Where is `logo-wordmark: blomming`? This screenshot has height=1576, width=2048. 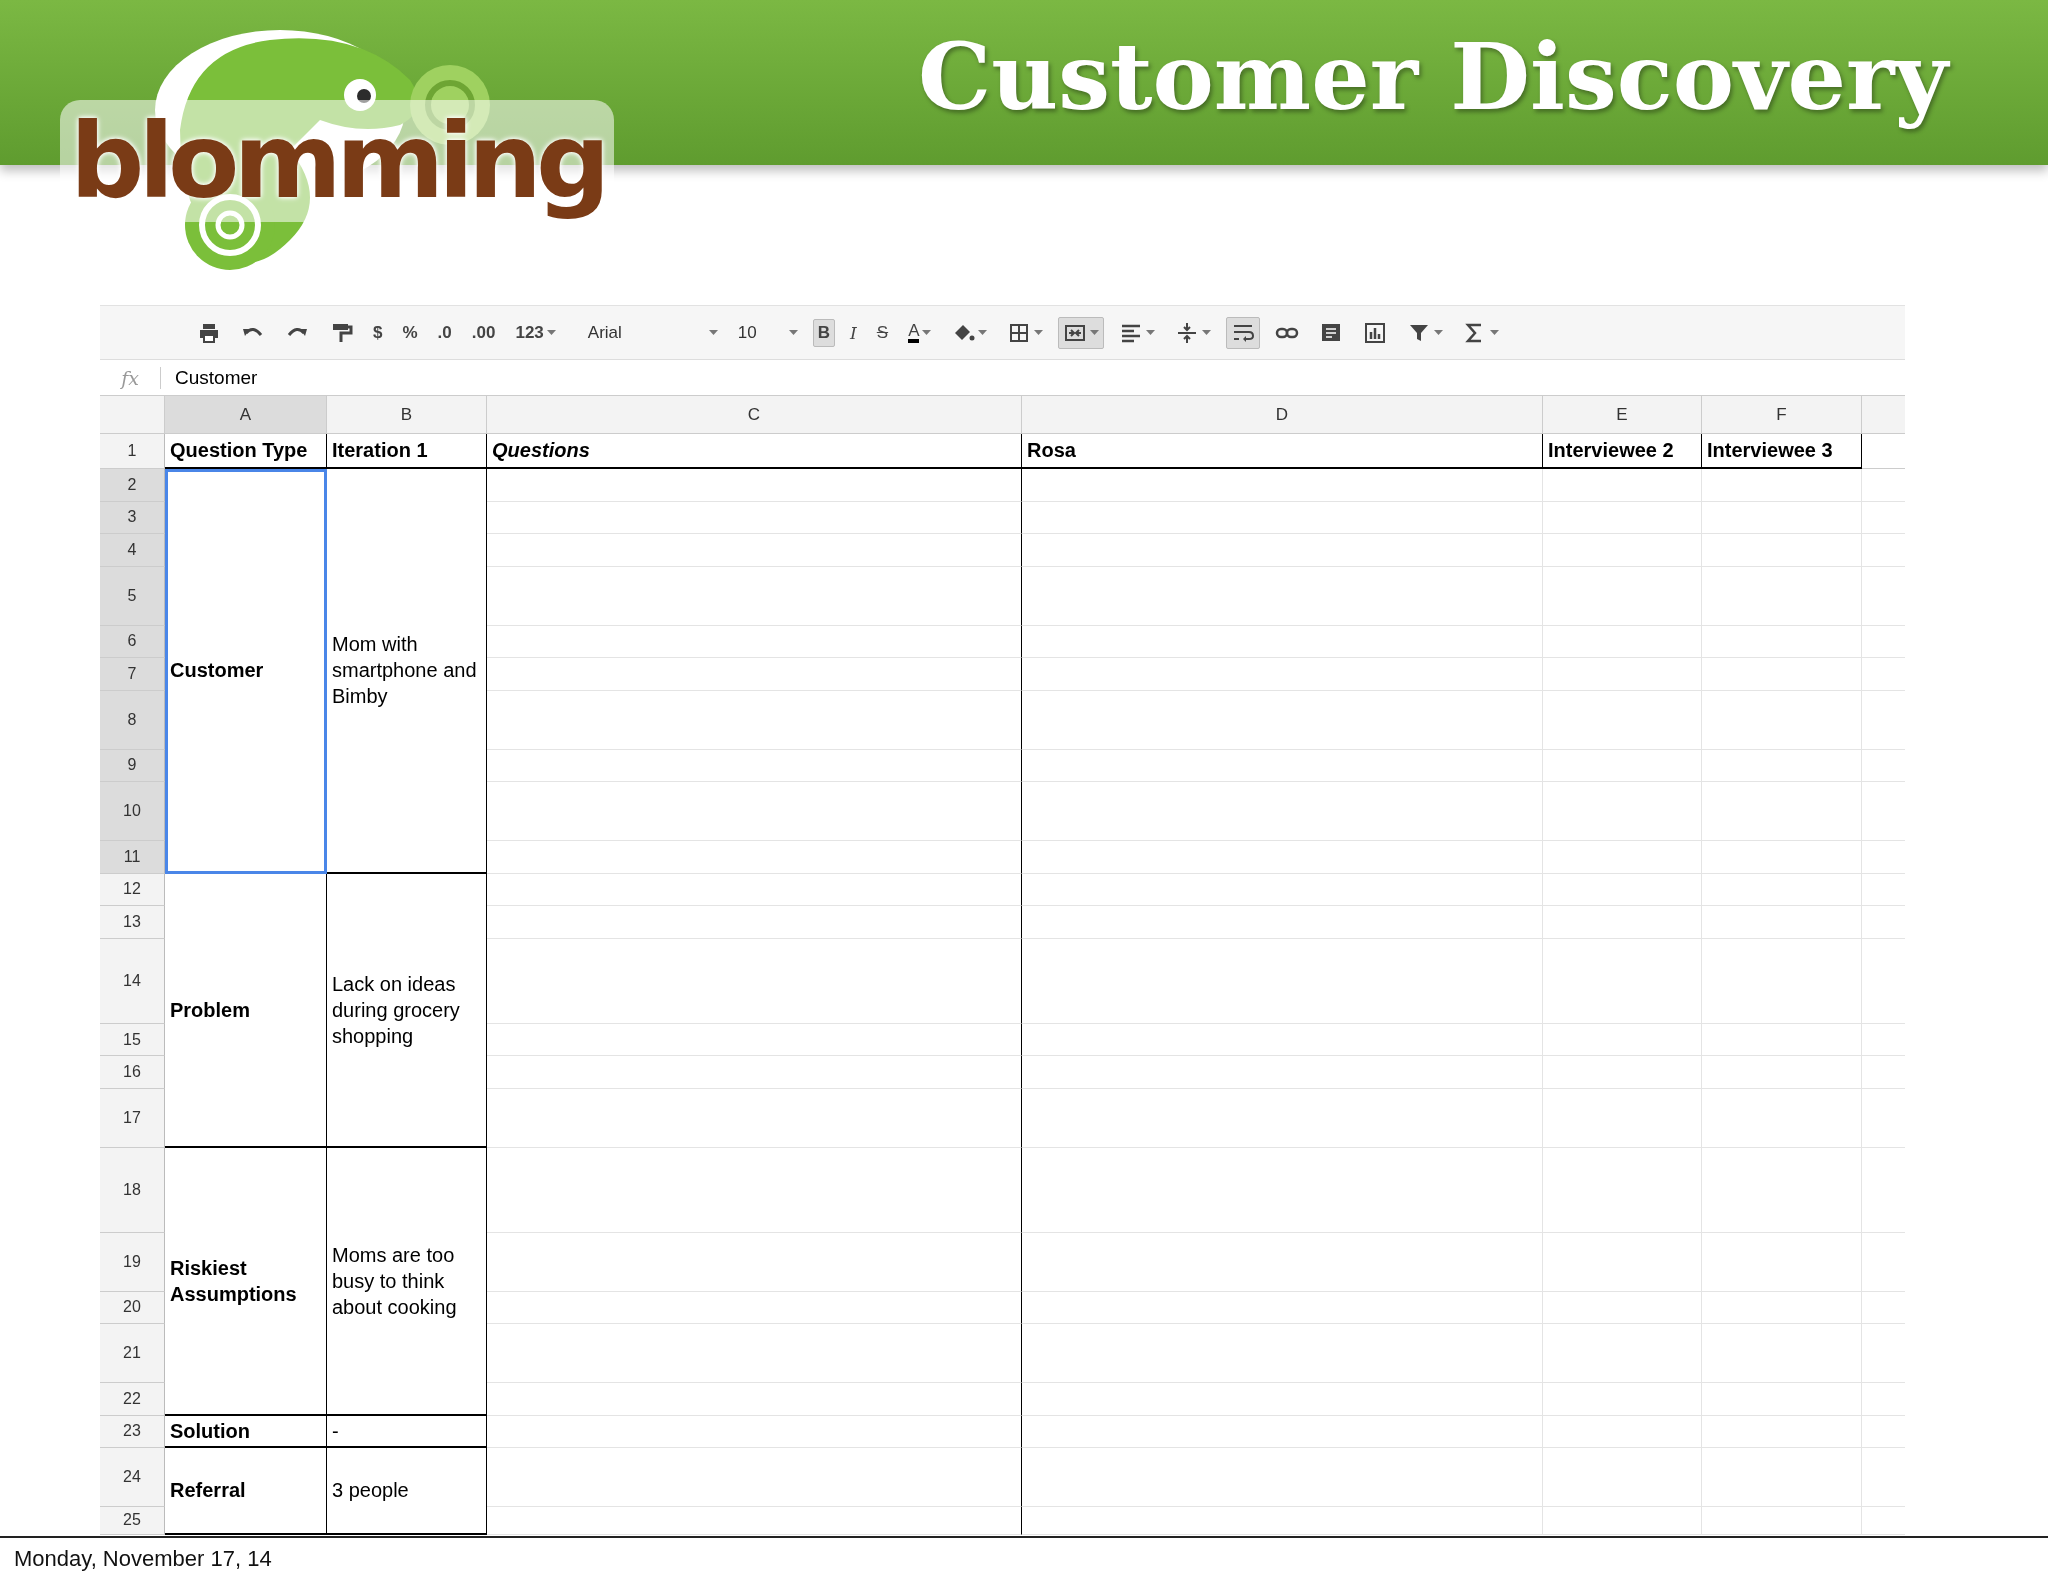
logo-wordmark: blomming is located at coordinates (337, 161).